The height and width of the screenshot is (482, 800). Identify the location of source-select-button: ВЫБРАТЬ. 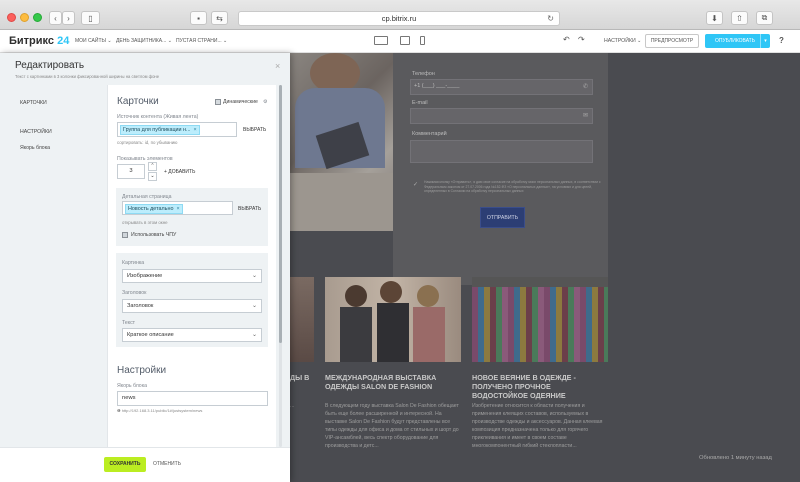
(254, 130).